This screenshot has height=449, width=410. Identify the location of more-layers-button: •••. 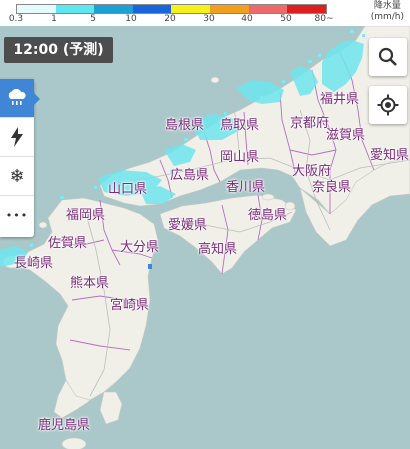
(17, 215).